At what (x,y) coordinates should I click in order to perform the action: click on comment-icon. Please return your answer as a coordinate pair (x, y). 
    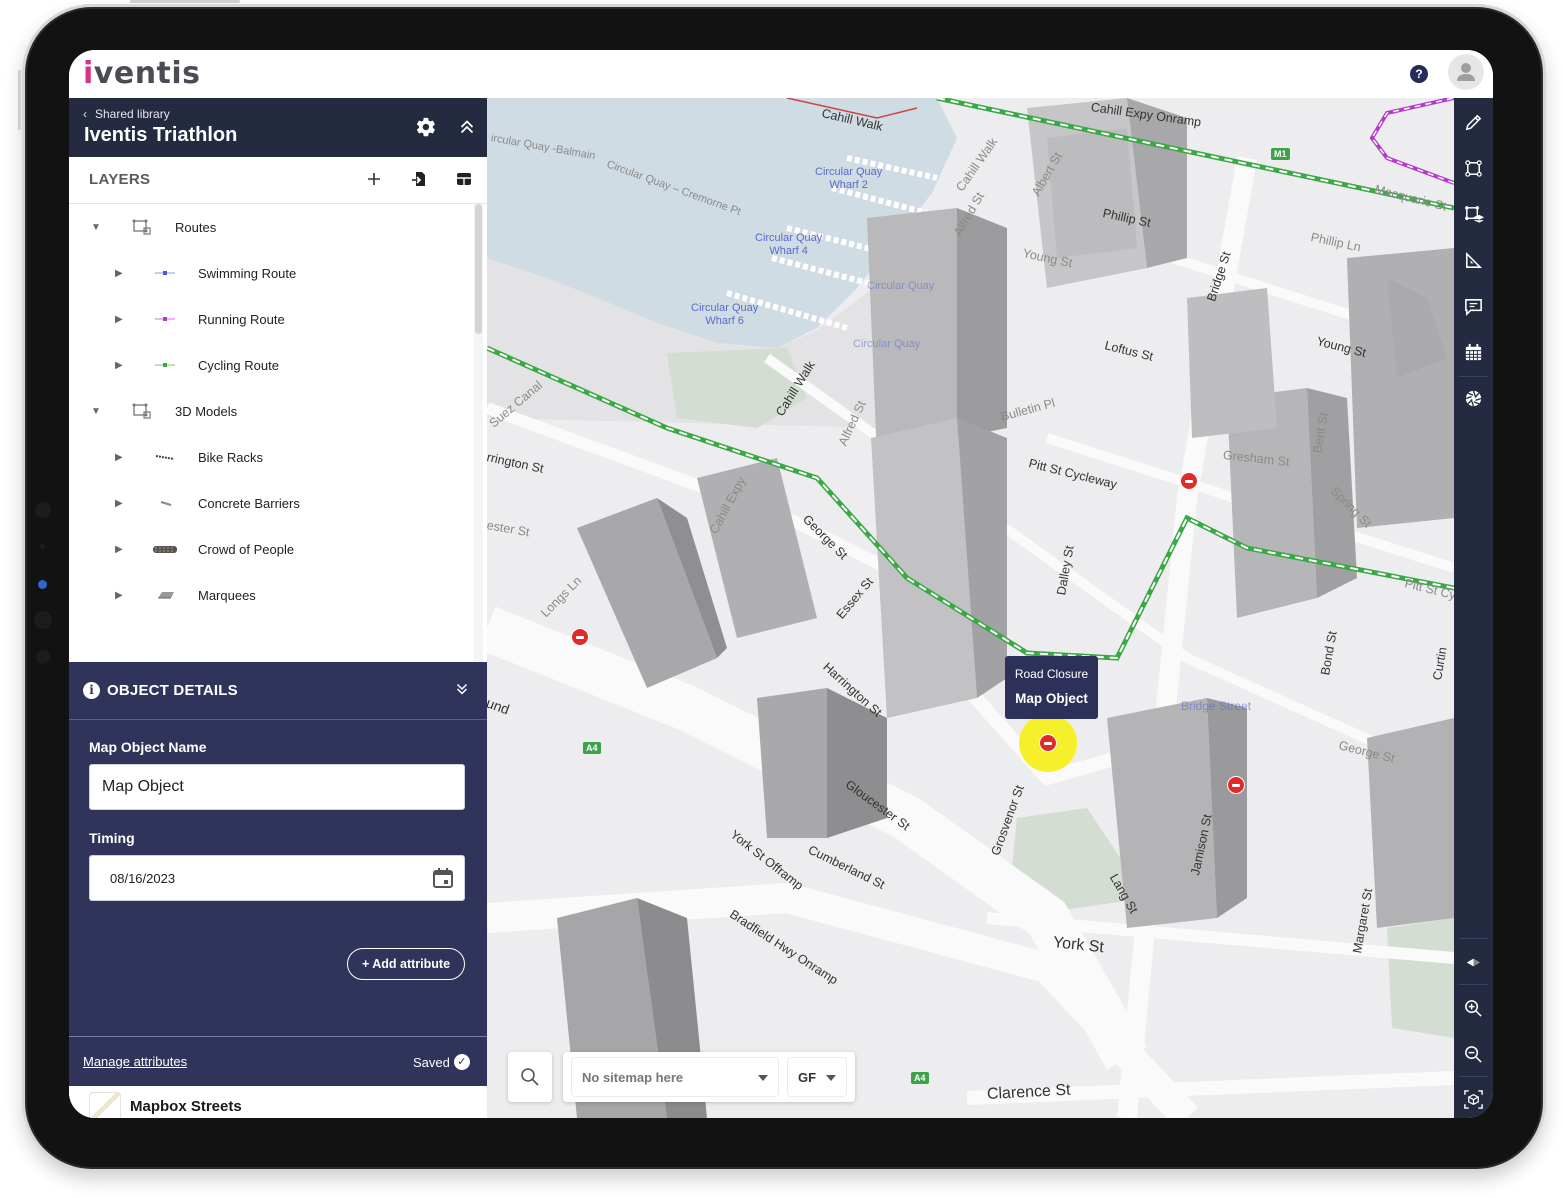
    Looking at the image, I should click on (1473, 306).